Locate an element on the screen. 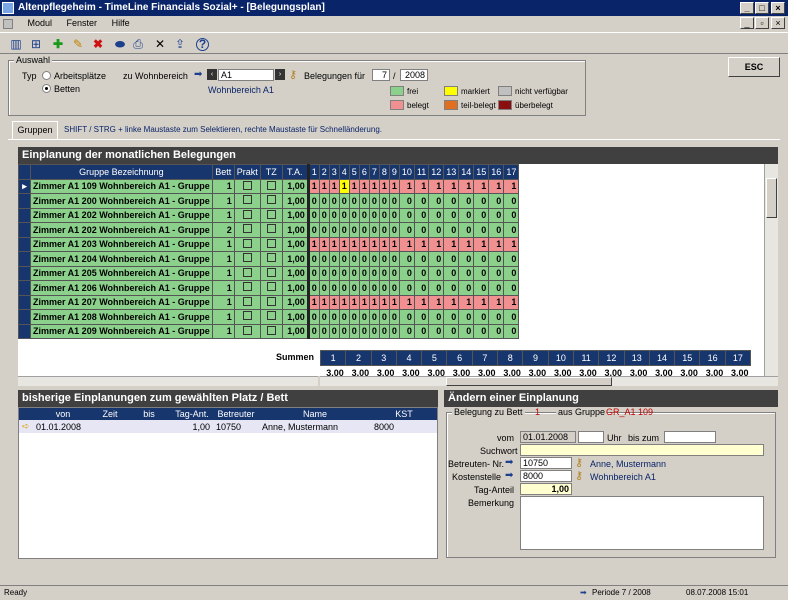 The image size is (788, 600). grid-vscroll is located at coordinates (771, 270).